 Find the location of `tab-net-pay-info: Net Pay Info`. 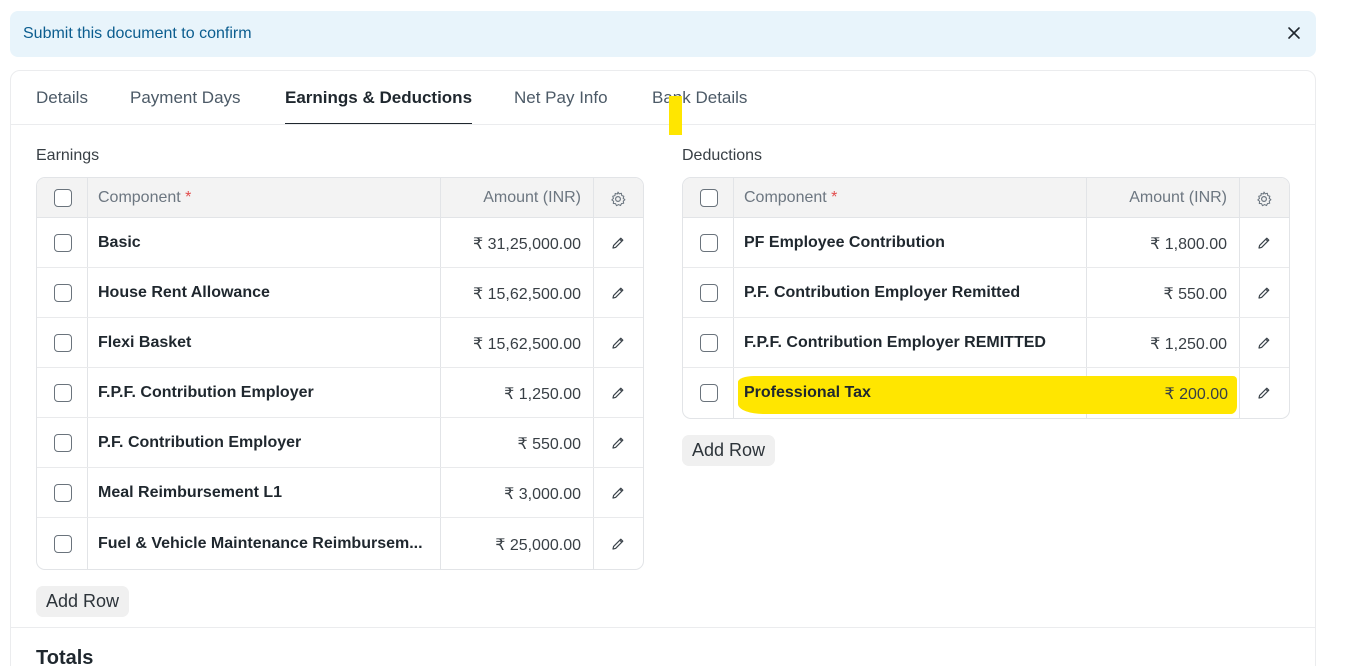

tab-net-pay-info: Net Pay Info is located at coordinates (561, 106).